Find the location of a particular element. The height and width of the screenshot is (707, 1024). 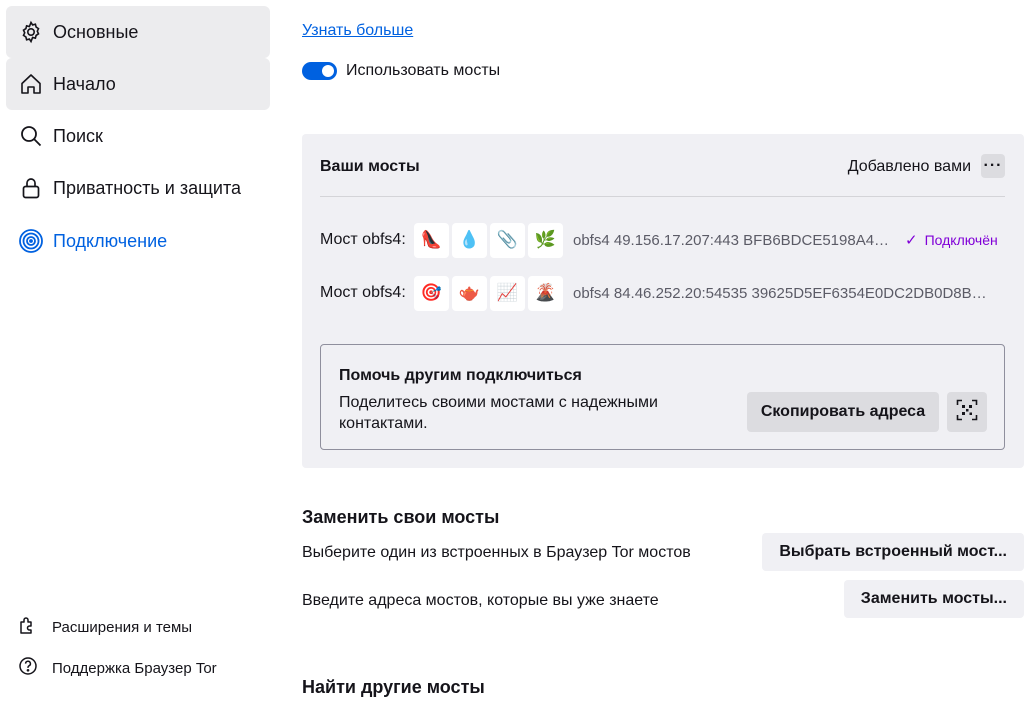

use-bridges-toggle is located at coordinates (319, 71).